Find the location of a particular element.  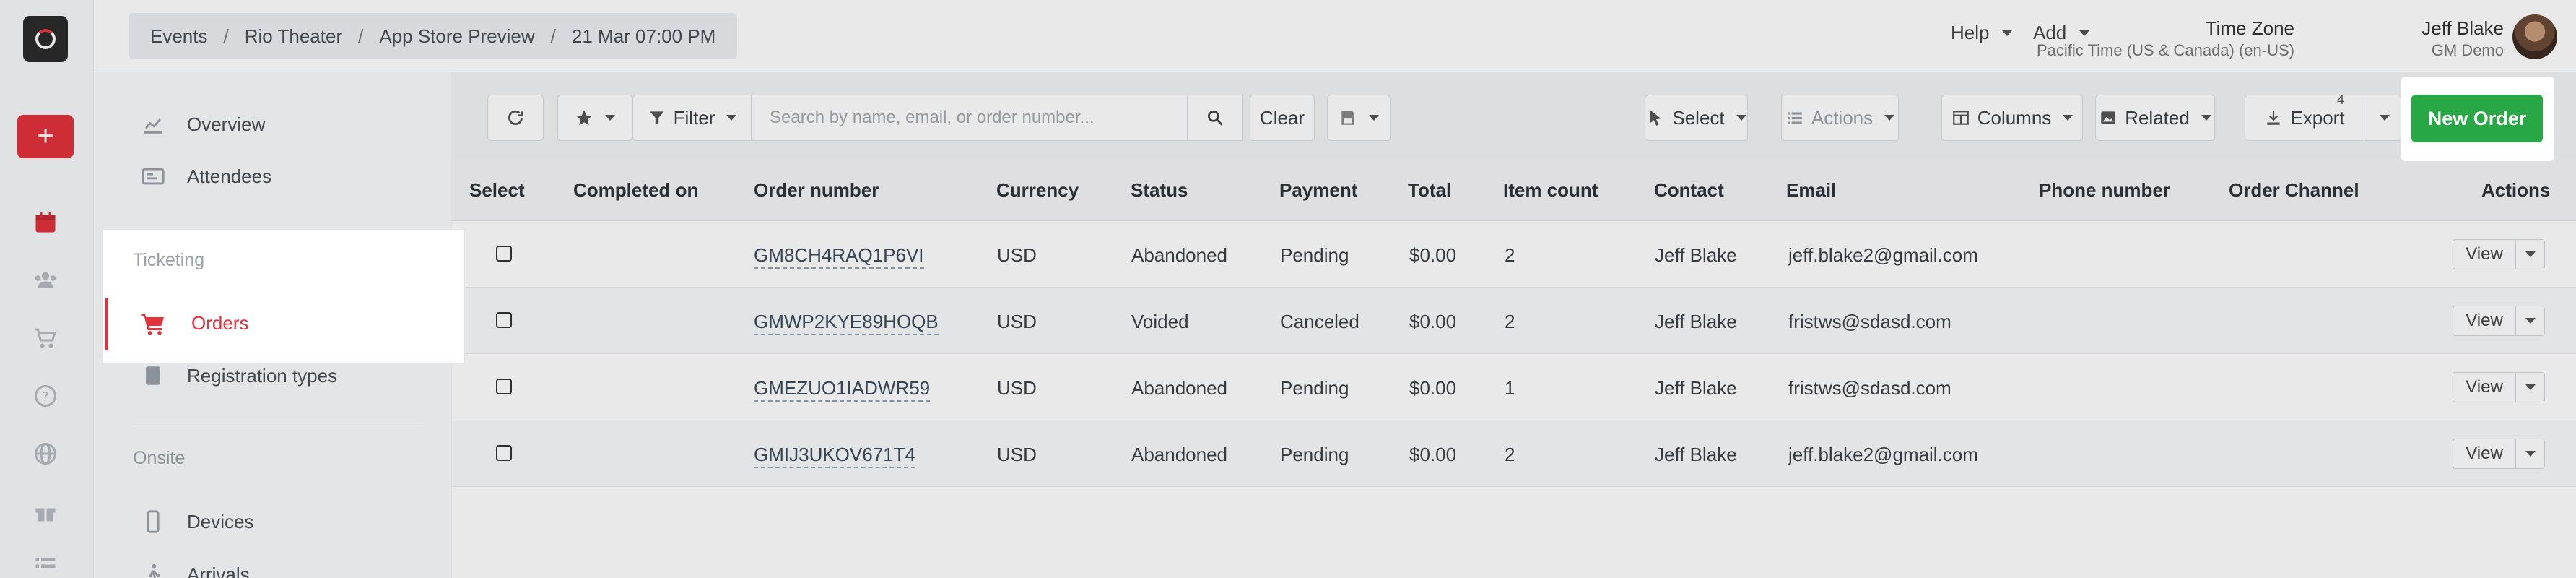

breadcrumb-venue: Rio Theater is located at coordinates (293, 36).